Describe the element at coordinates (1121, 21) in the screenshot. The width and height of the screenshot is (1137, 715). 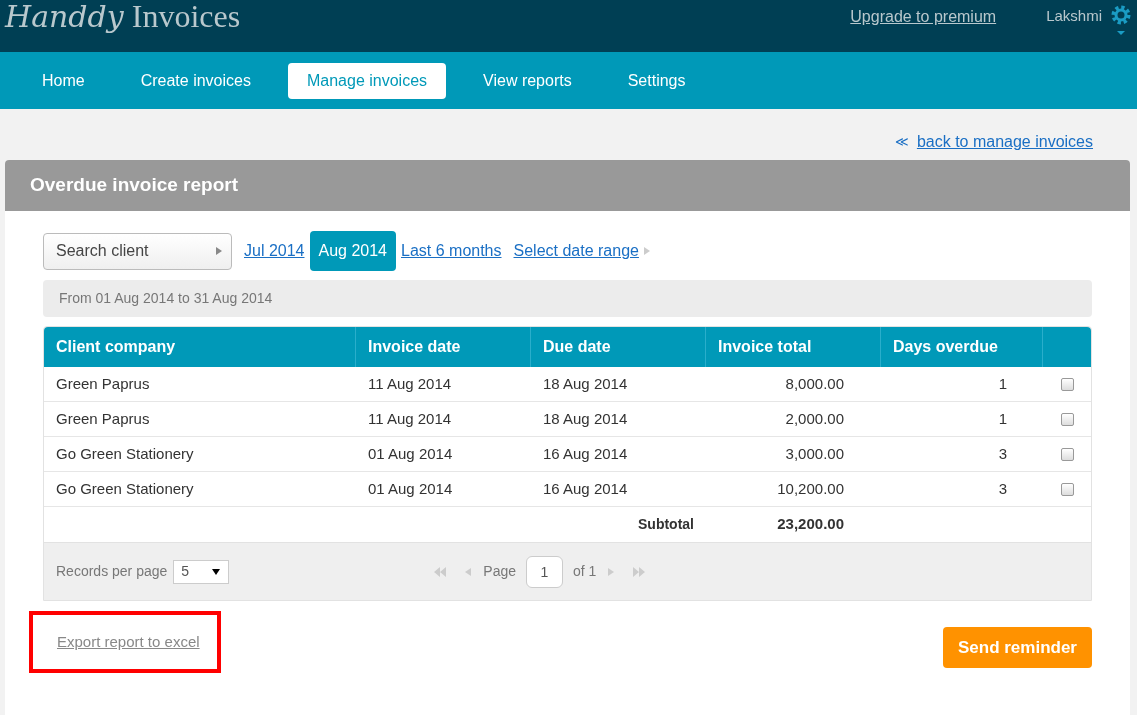
I see `settings-icon` at that location.